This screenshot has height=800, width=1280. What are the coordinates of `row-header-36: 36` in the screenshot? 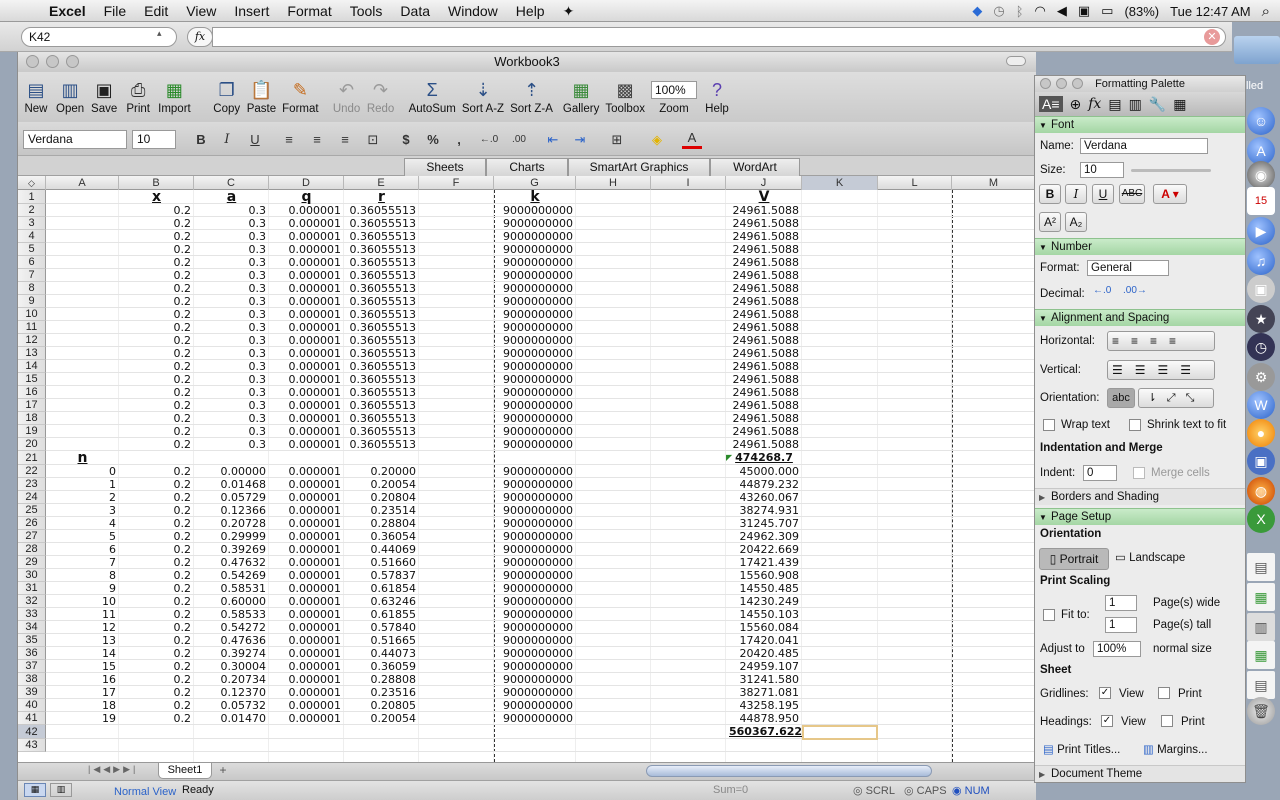 It's located at (32, 653).